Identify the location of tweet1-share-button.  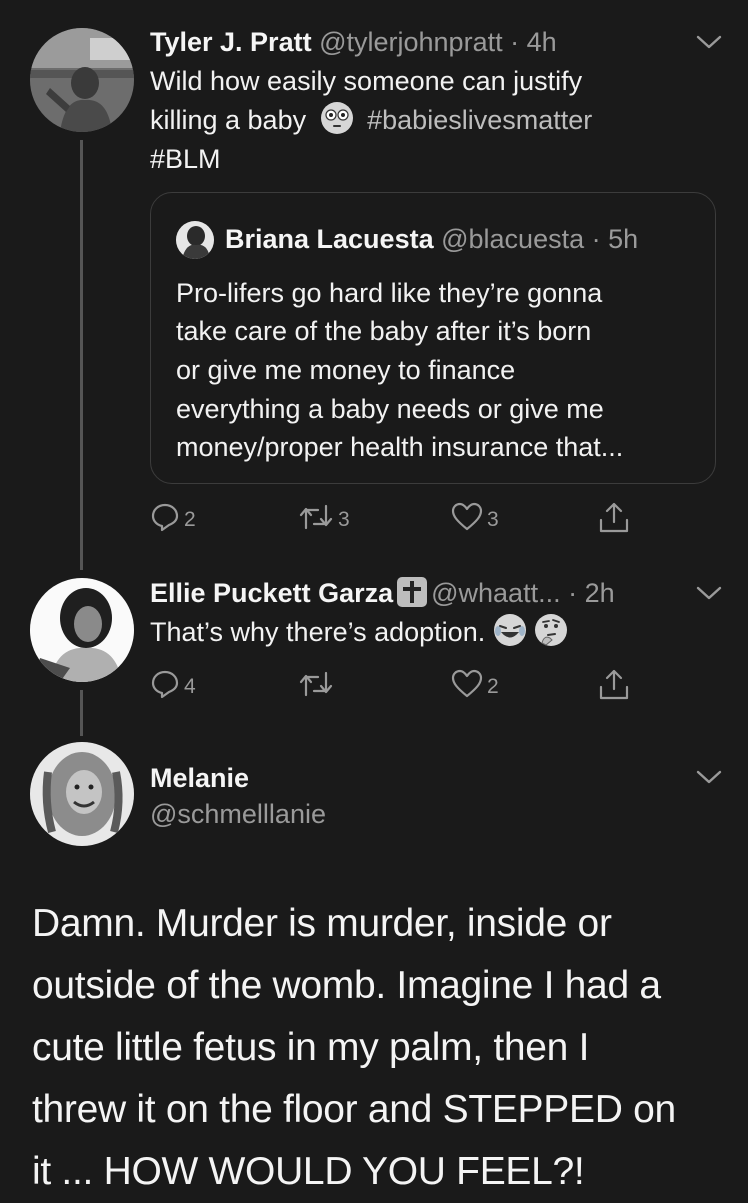
(614, 517).